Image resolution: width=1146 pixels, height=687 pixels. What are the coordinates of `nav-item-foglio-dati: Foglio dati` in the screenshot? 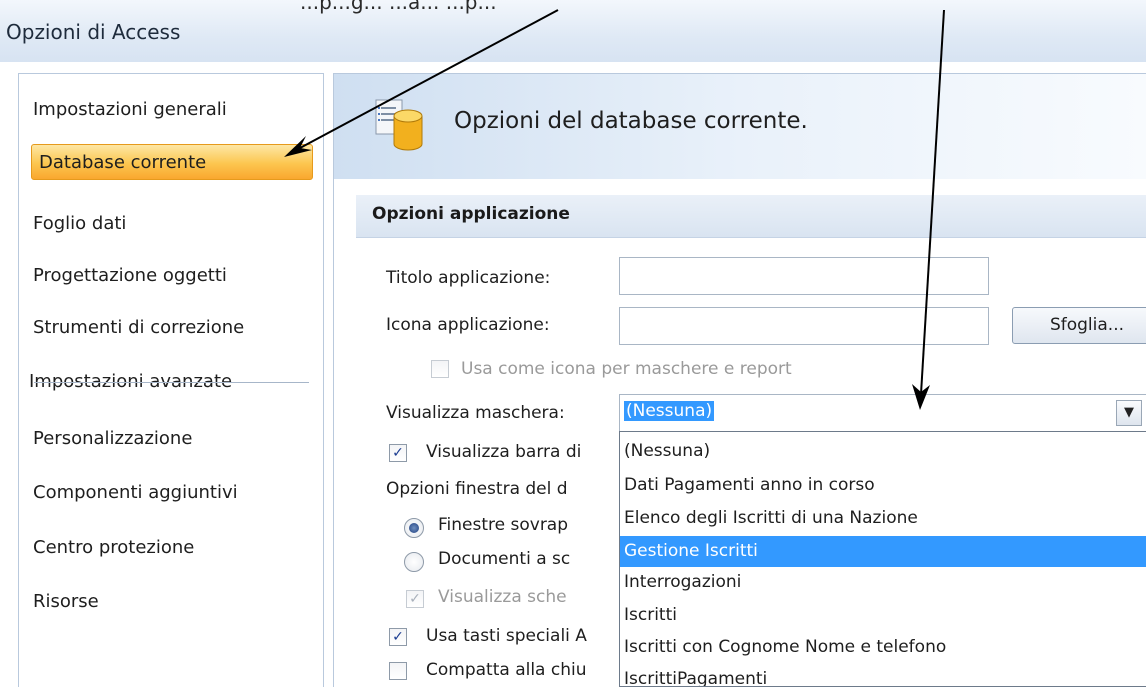 It's located at (169, 224).